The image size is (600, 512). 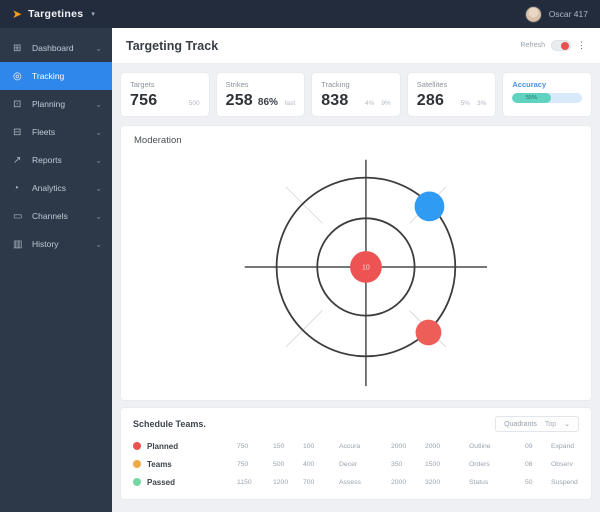 I want to click on sidebar-item-dashboard: ⊞ Dashboard ⌄, so click(x=56, y=48).